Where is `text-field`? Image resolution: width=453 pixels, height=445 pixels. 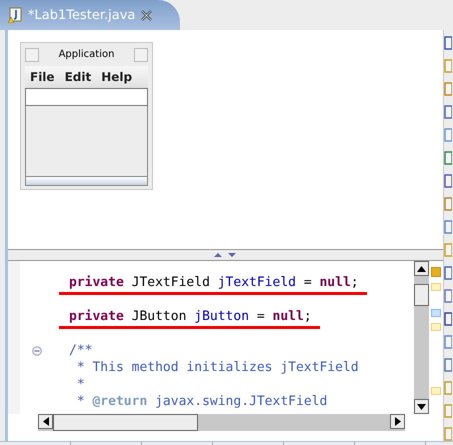 text-field is located at coordinates (86, 97).